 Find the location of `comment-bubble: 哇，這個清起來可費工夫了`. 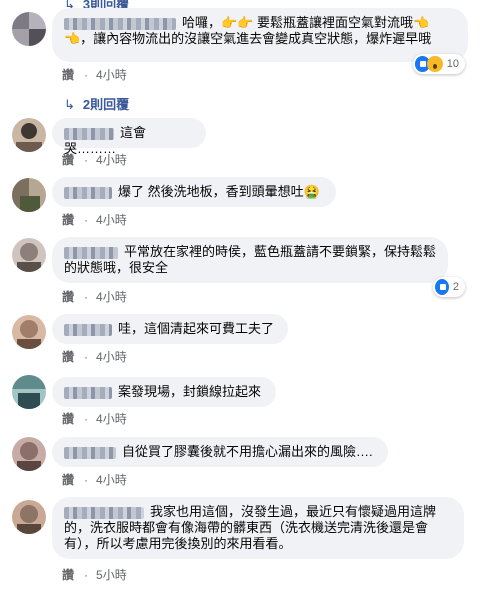

comment-bubble: 哇，這個清起來可費工夫了 is located at coordinates (170, 329).